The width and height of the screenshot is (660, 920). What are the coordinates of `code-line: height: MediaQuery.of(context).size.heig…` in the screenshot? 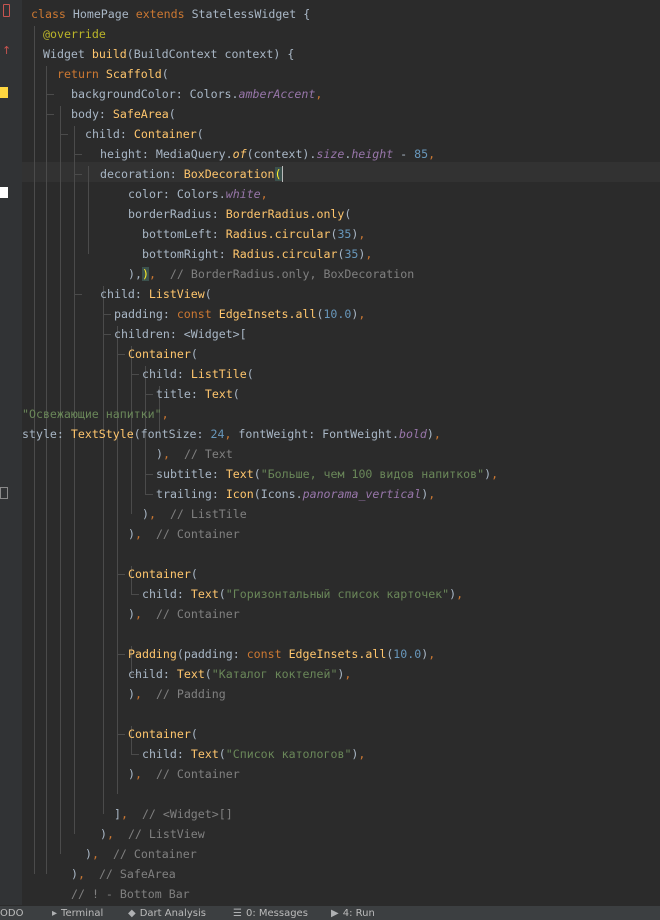 It's located at (267, 154).